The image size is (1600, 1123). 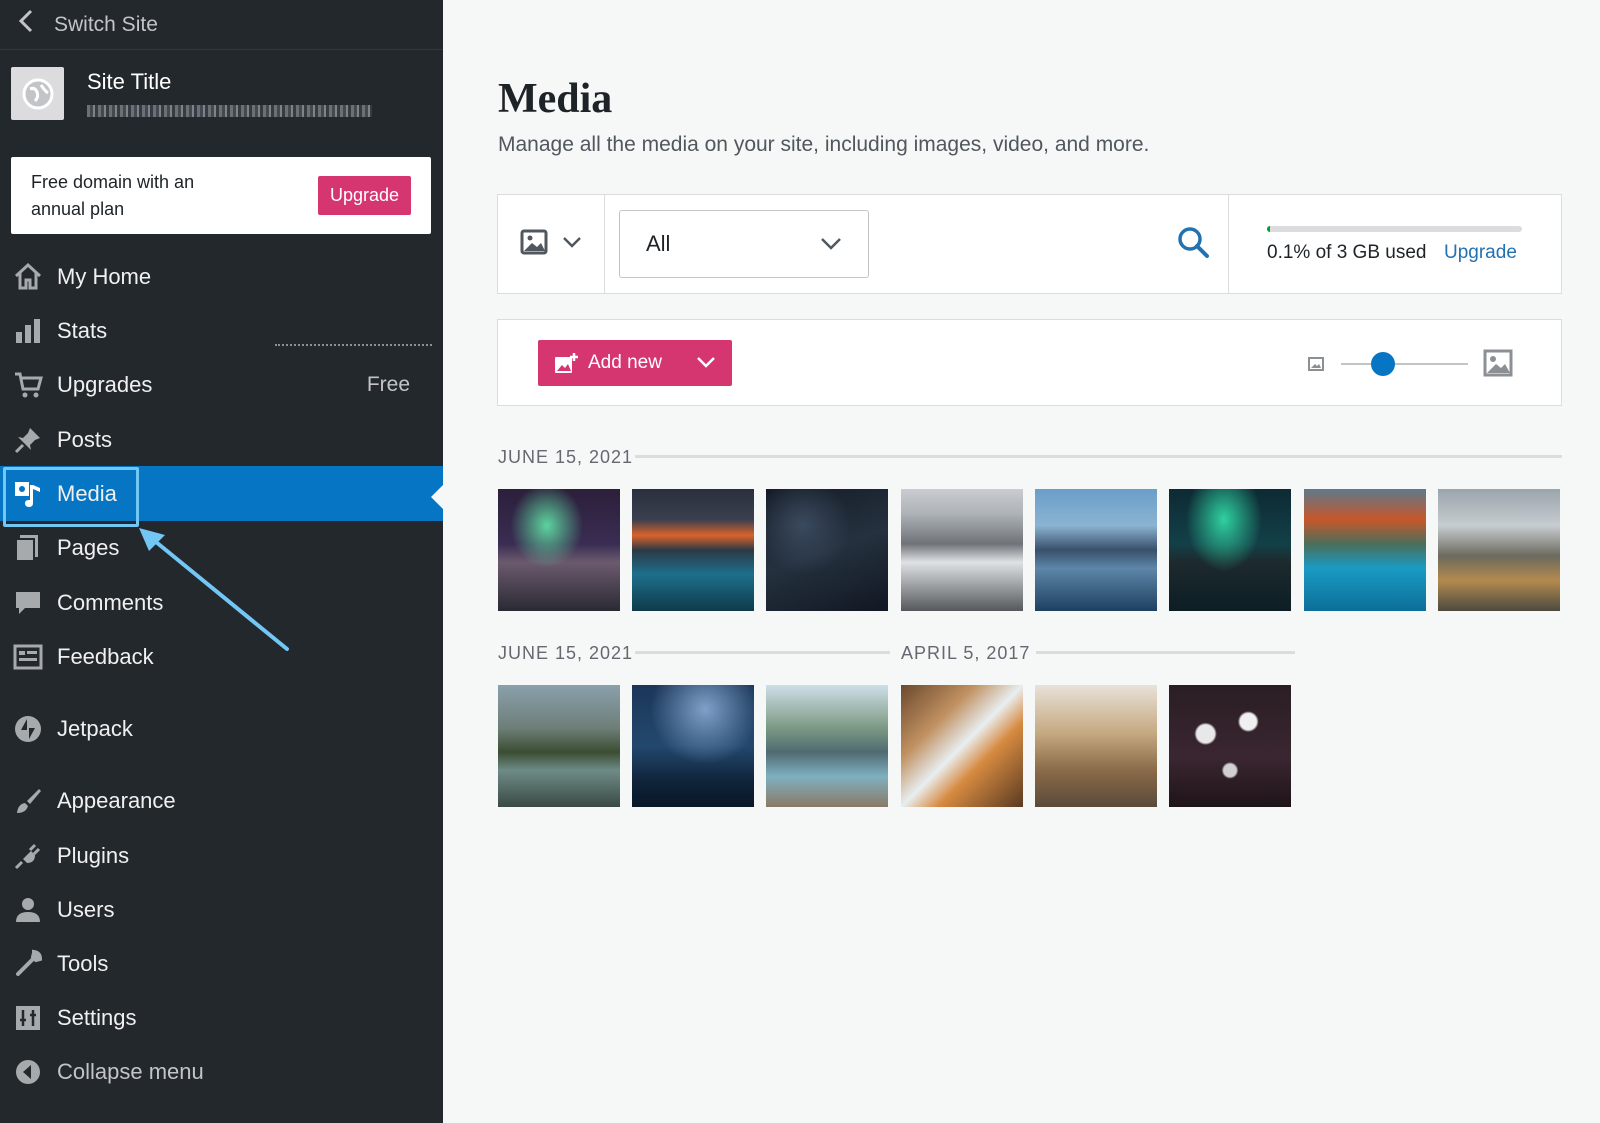 I want to click on switch-site-label: Switch Site, so click(x=106, y=25).